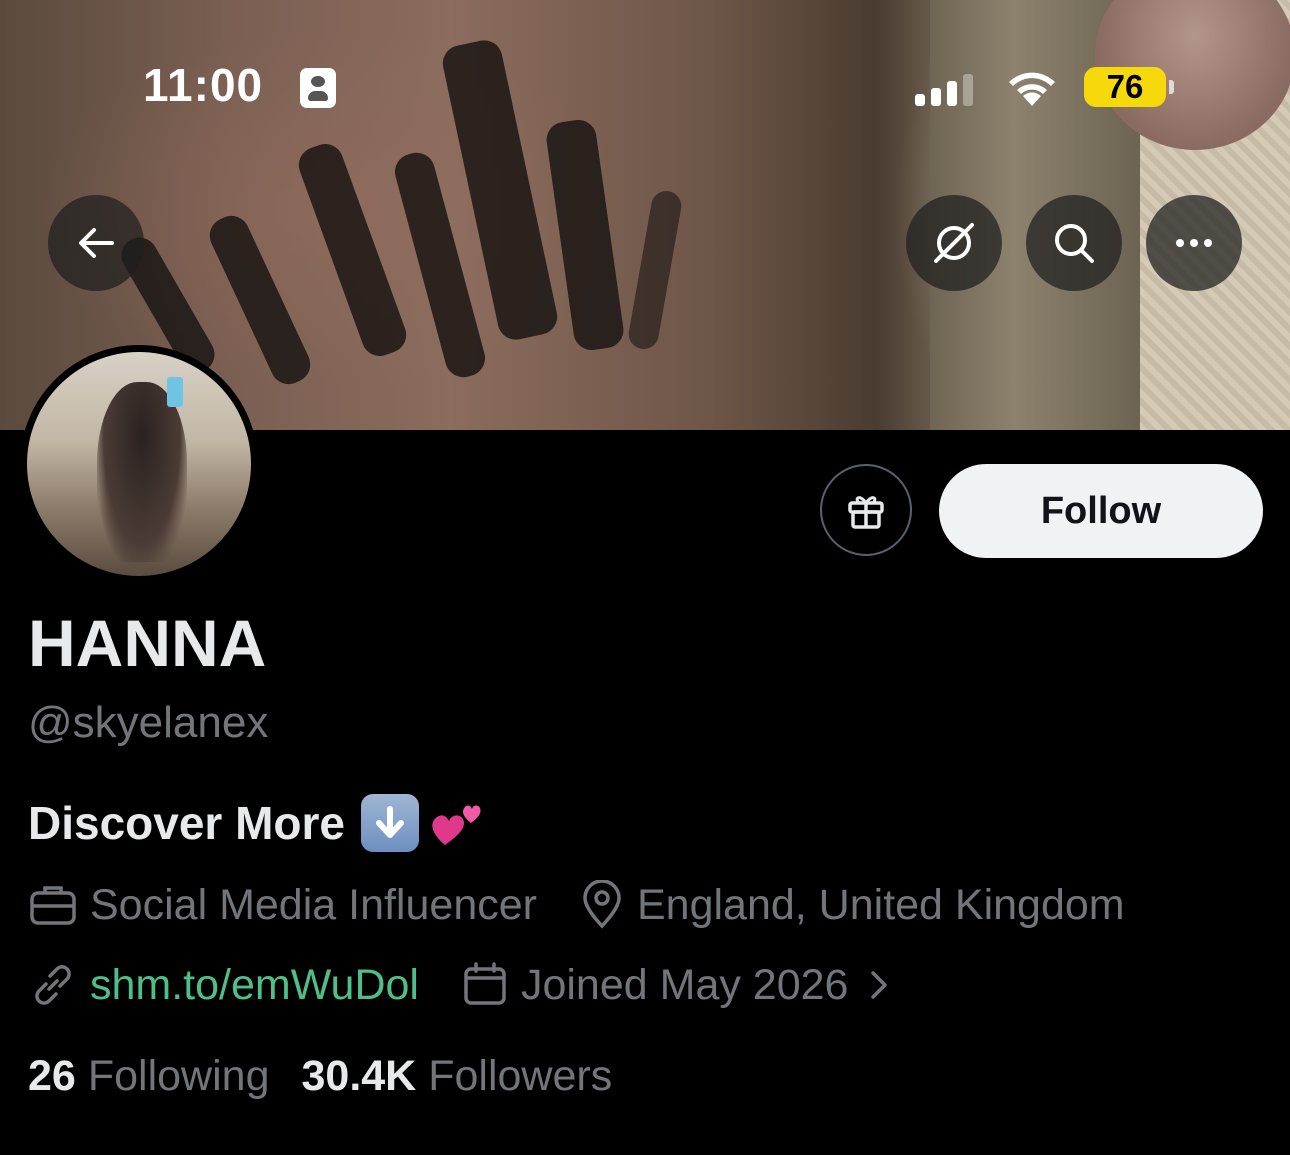 The width and height of the screenshot is (1290, 1155). Describe the element at coordinates (520, 1076) in the screenshot. I see `followers-label: Followers` at that location.